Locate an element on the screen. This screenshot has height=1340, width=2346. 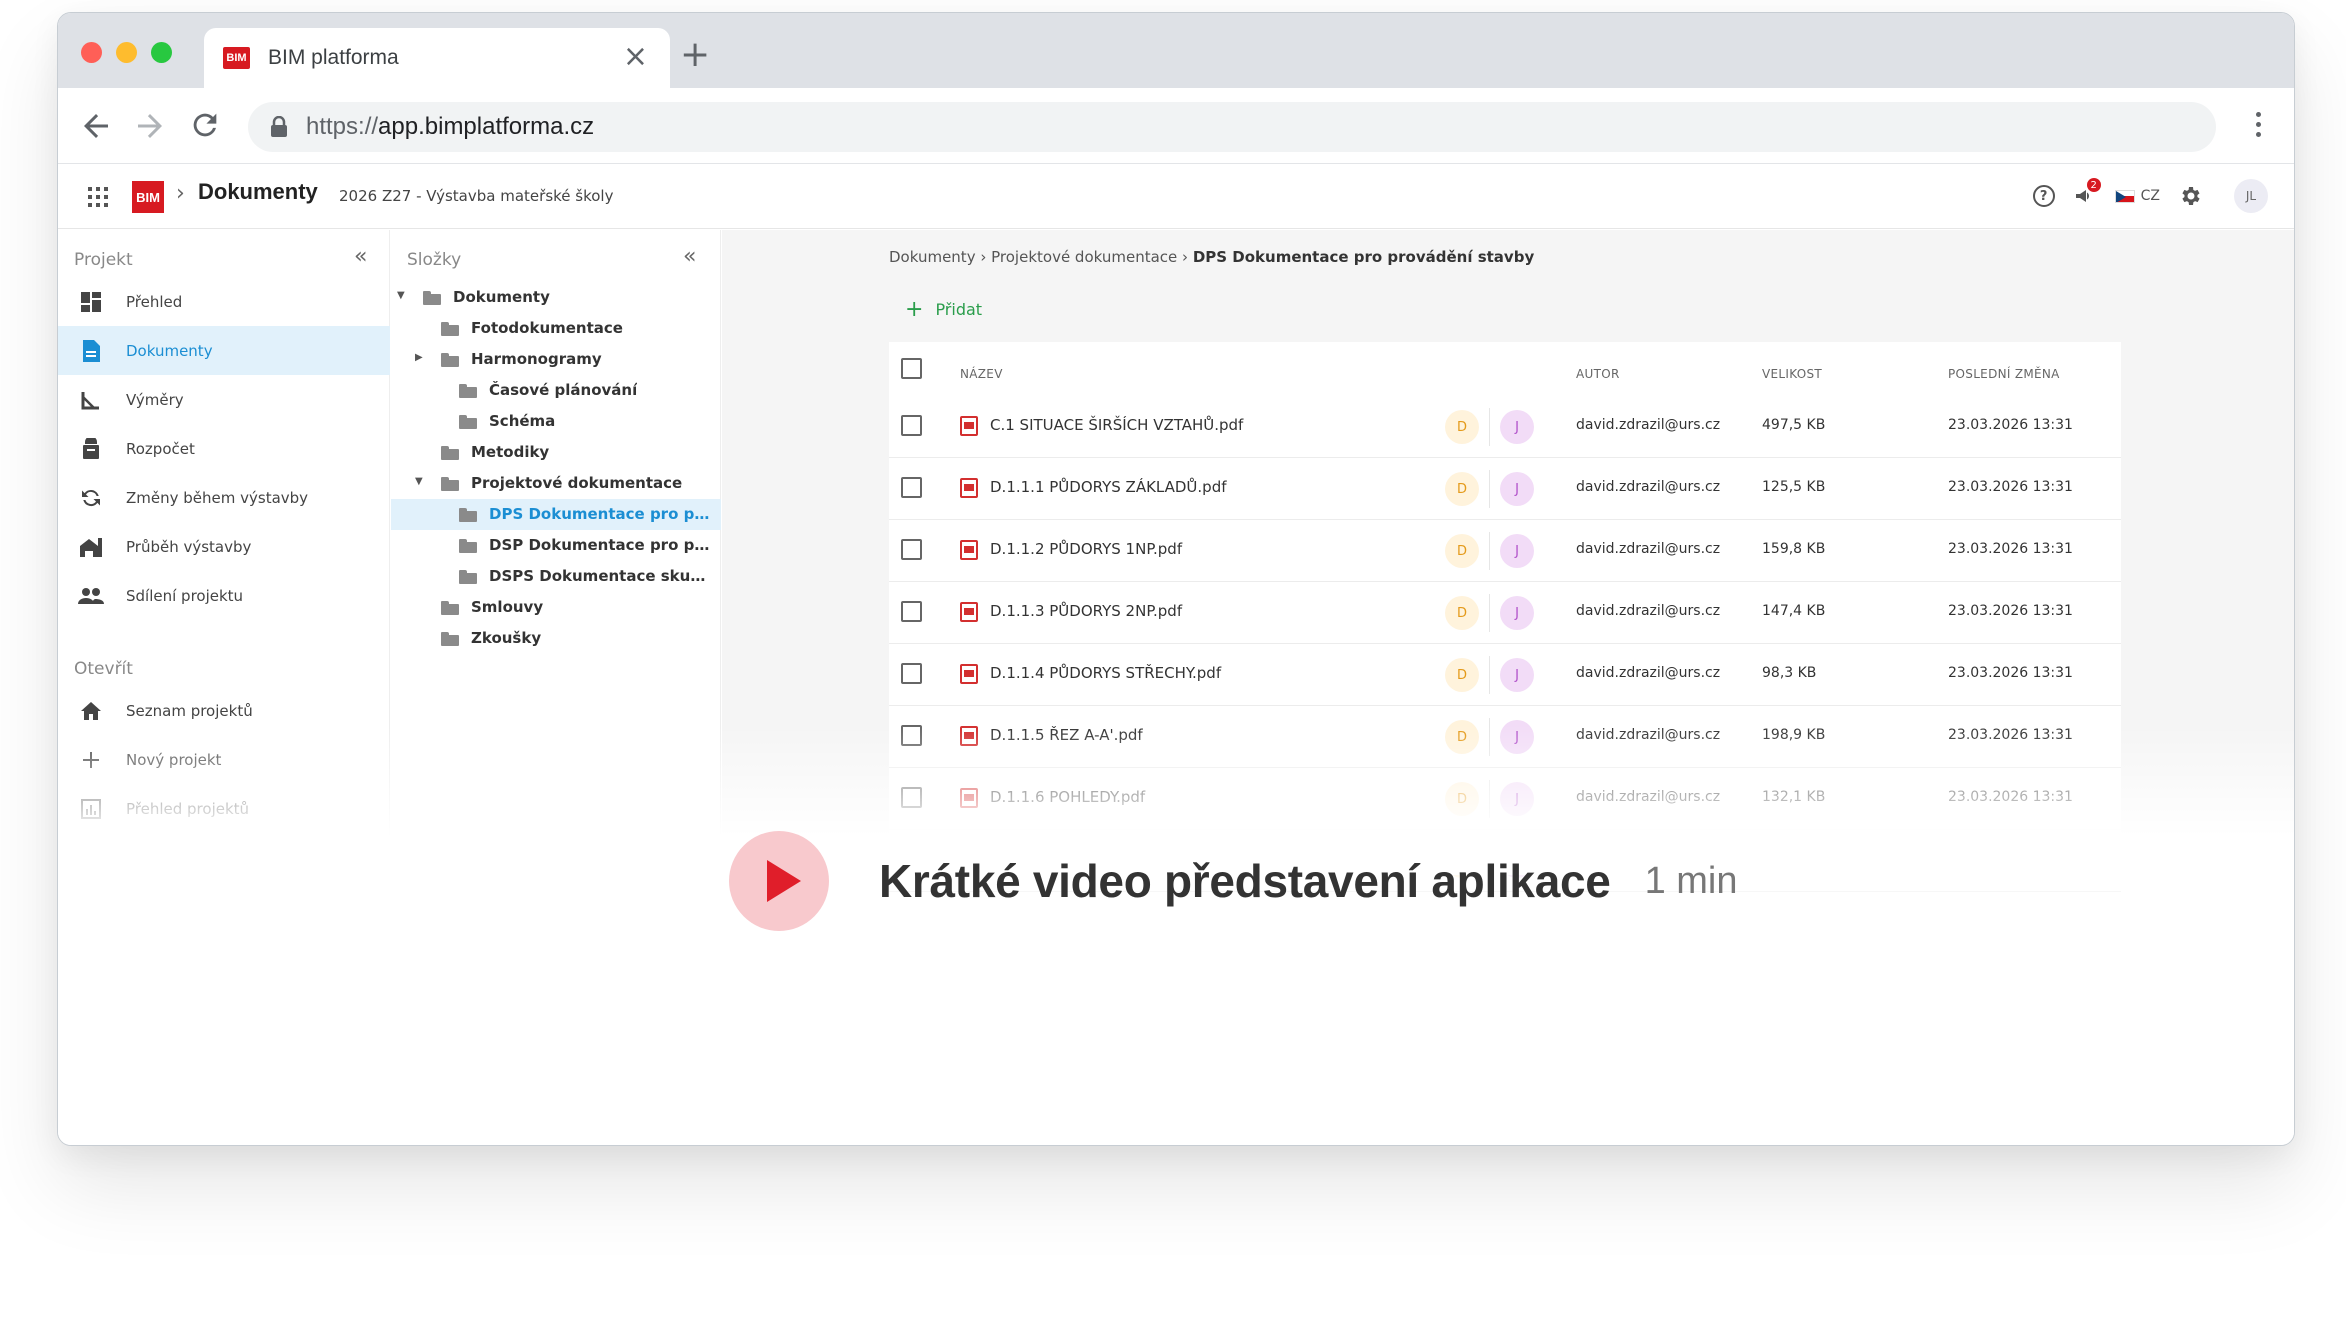
forward-arrow-icon is located at coordinates (150, 126).